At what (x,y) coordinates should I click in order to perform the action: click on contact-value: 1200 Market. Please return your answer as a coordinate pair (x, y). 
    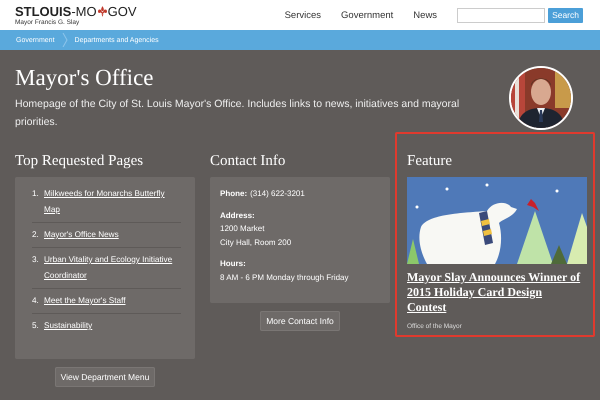
    Looking at the image, I should click on (243, 229).